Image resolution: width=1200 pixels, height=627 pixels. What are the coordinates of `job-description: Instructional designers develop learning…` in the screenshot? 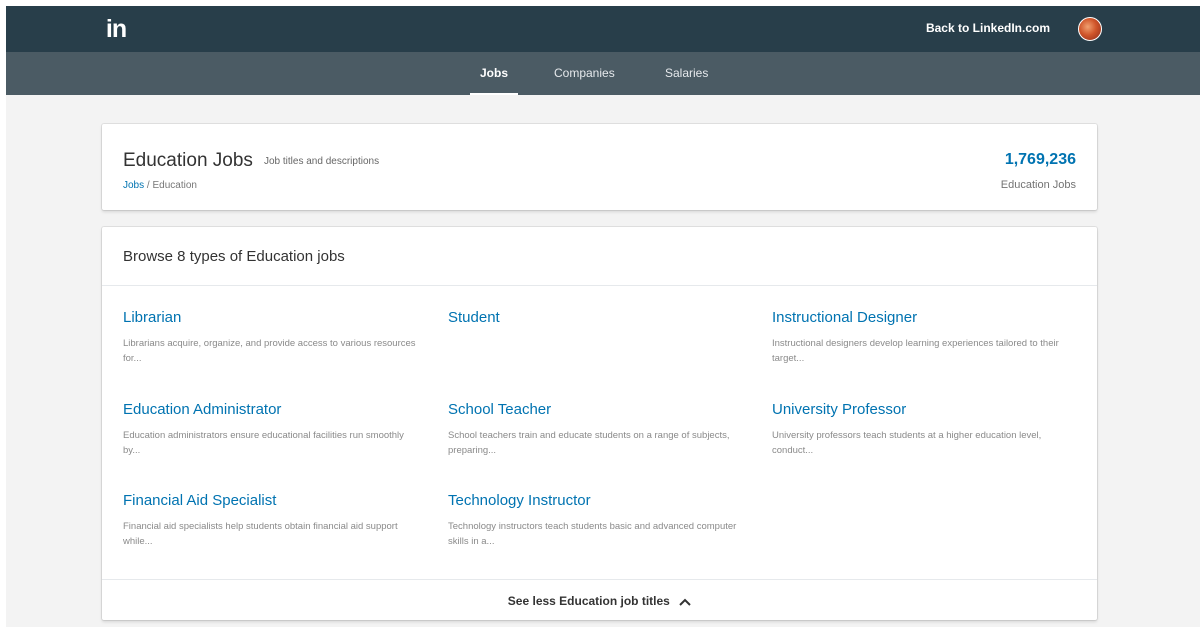 It's located at (915, 351).